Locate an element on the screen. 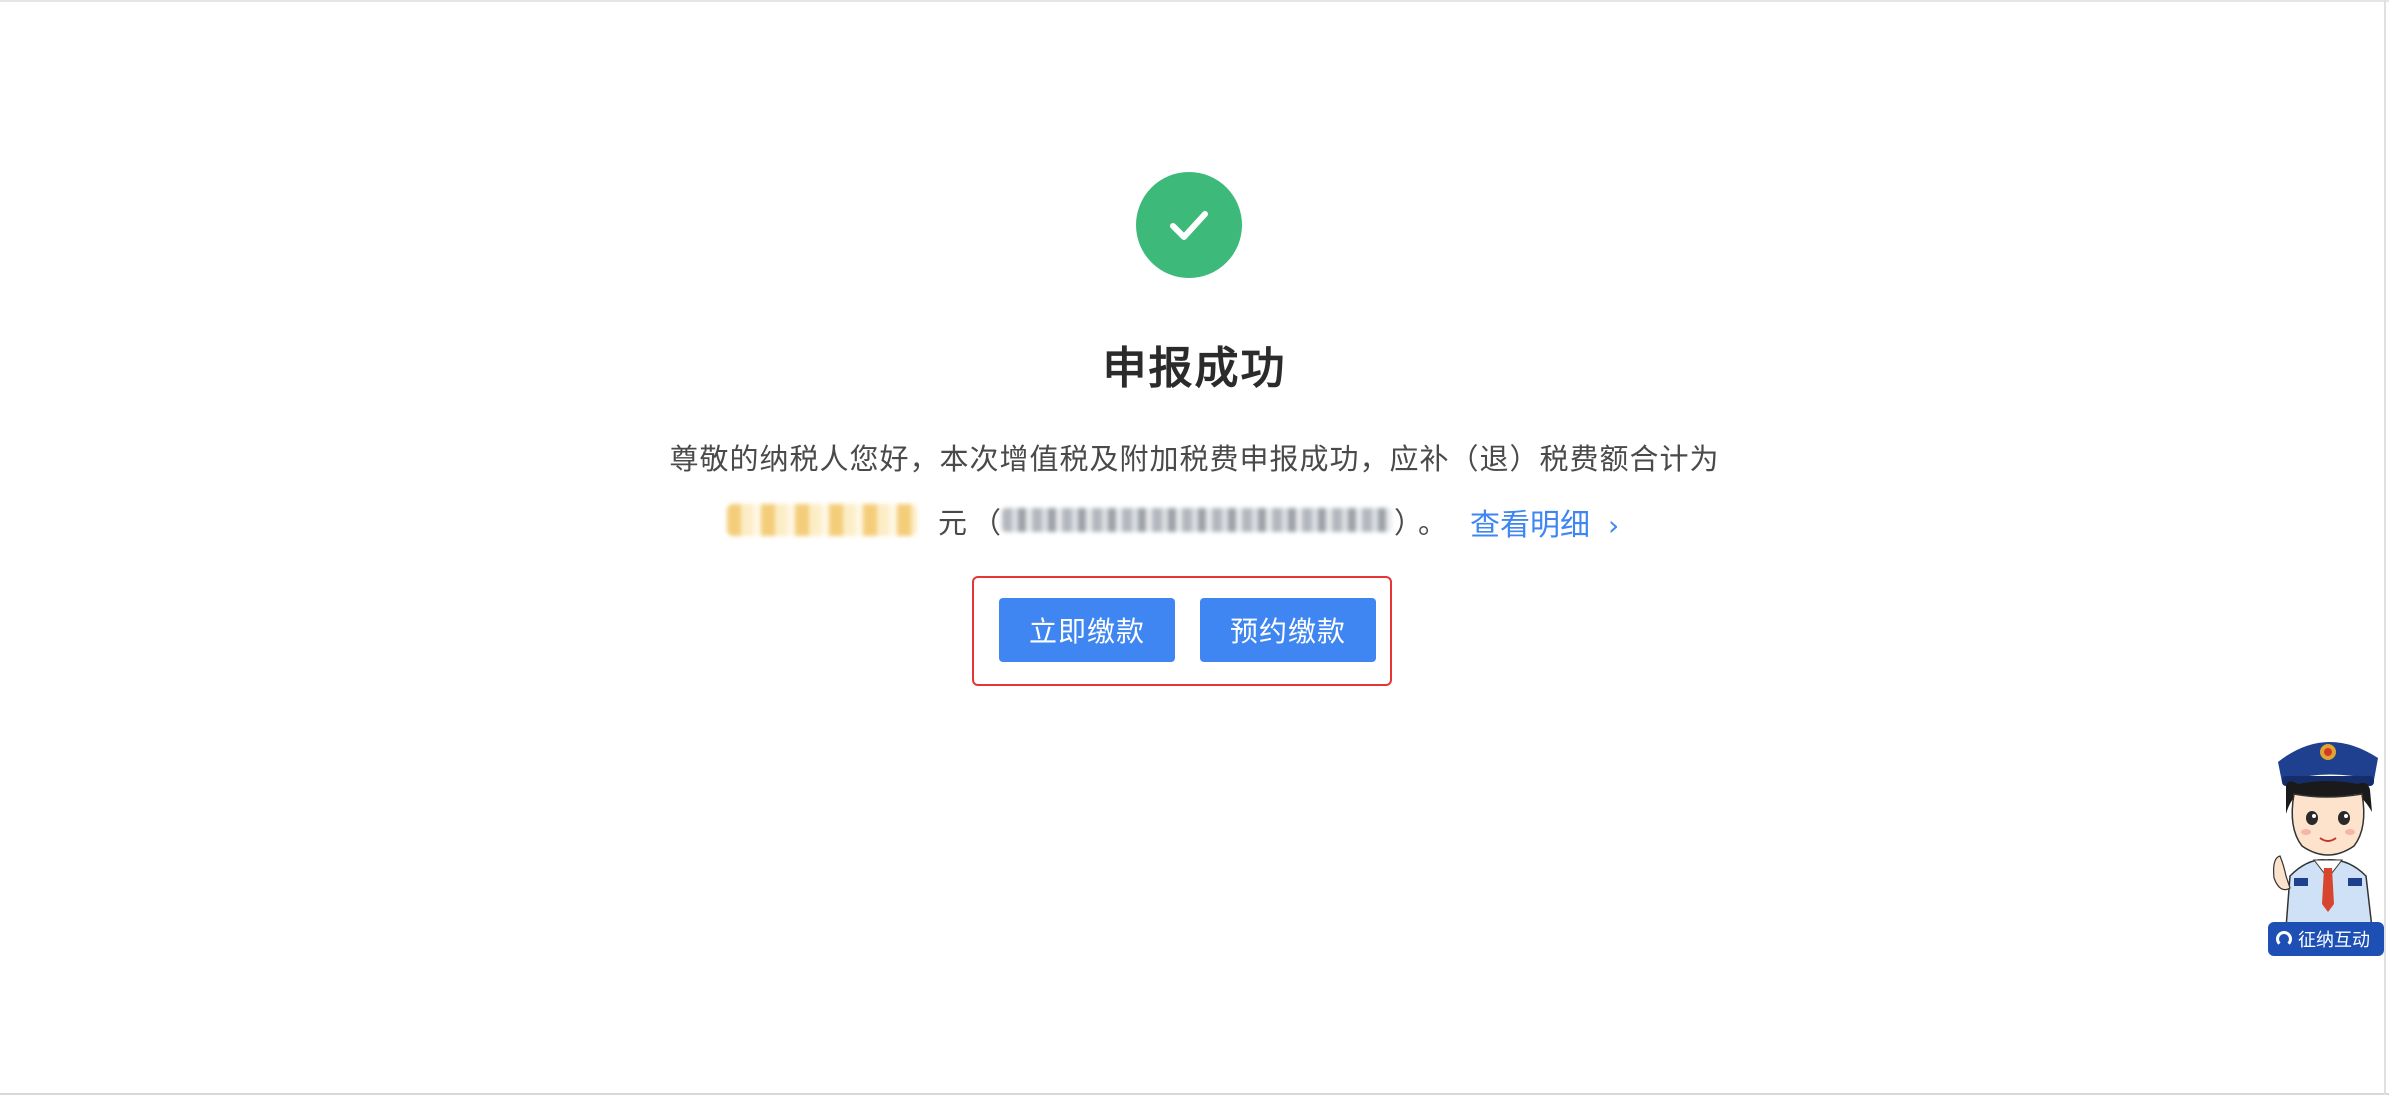 Image resolution: width=2389 pixels, height=1106 pixels. paren-open: （ is located at coordinates (987, 523).